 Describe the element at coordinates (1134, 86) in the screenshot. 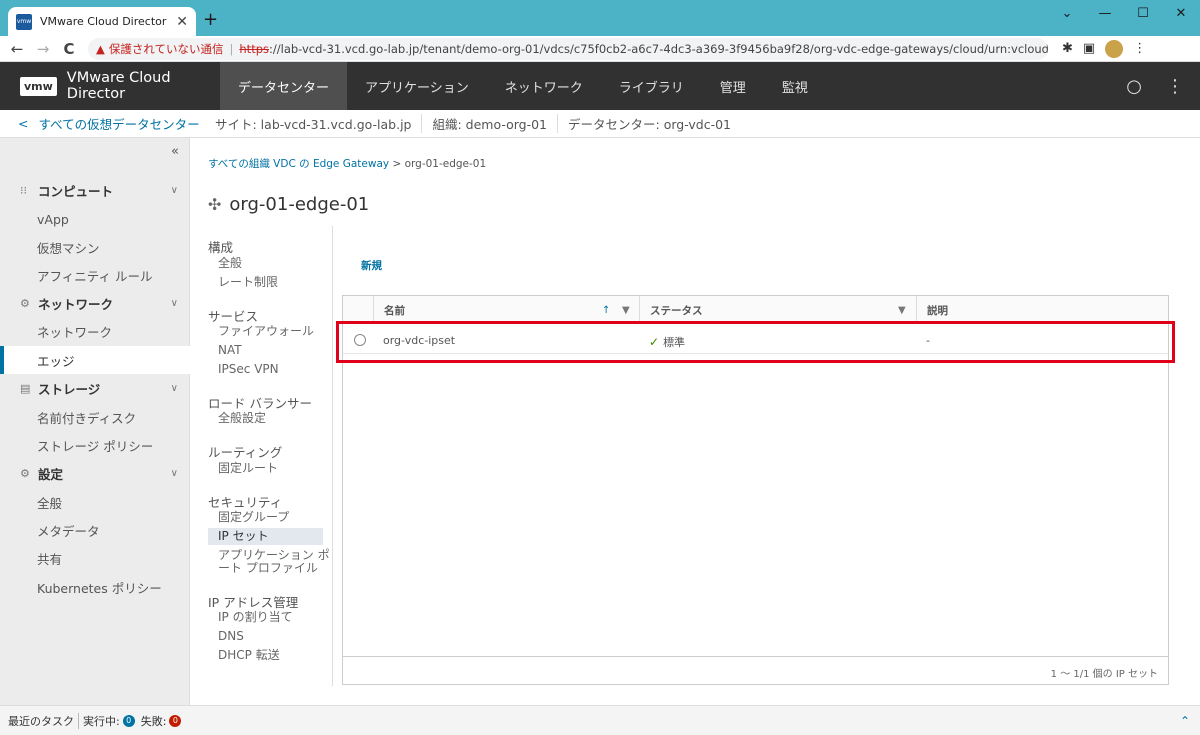

I see `search-icon: ○` at that location.